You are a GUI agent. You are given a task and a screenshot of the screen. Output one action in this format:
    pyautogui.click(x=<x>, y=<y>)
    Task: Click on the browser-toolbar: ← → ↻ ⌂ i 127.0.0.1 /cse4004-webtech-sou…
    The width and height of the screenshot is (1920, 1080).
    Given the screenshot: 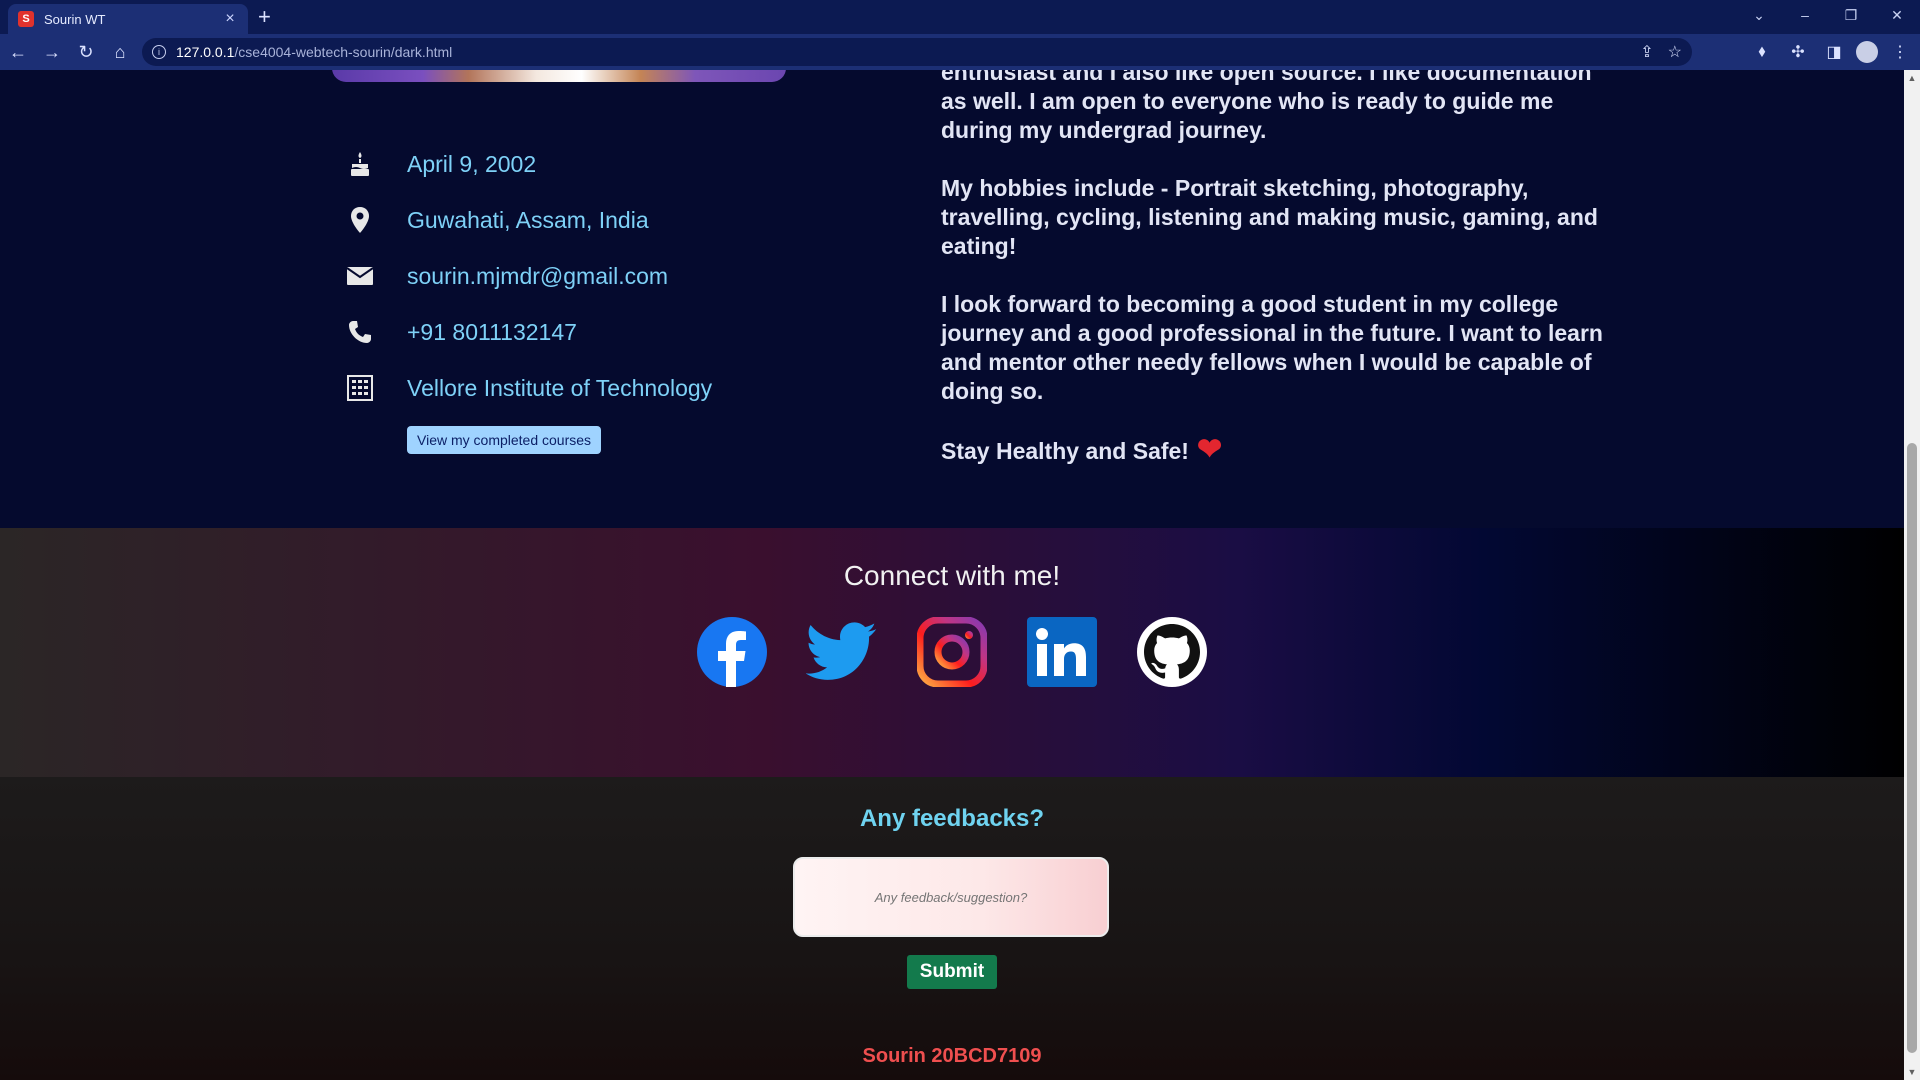 What is the action you would take?
    pyautogui.click(x=960, y=52)
    